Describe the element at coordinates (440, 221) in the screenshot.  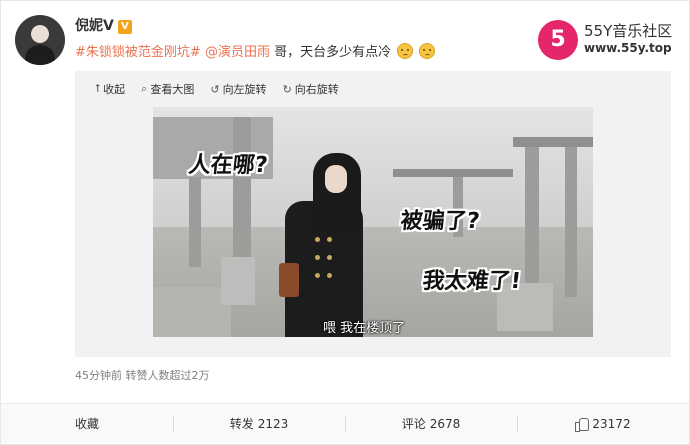
I see `meme-text-cheated: 被骗了?` at that location.